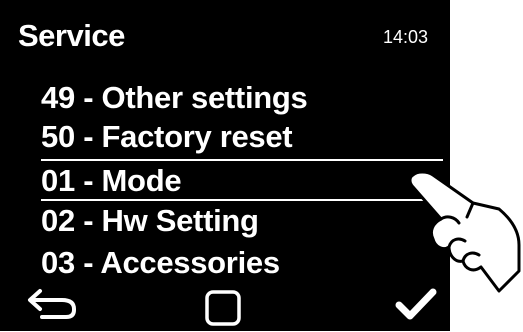  What do you see at coordinates (150, 221) in the screenshot?
I see `menu-item-hw-setting: 02 - Hw Setting` at bounding box center [150, 221].